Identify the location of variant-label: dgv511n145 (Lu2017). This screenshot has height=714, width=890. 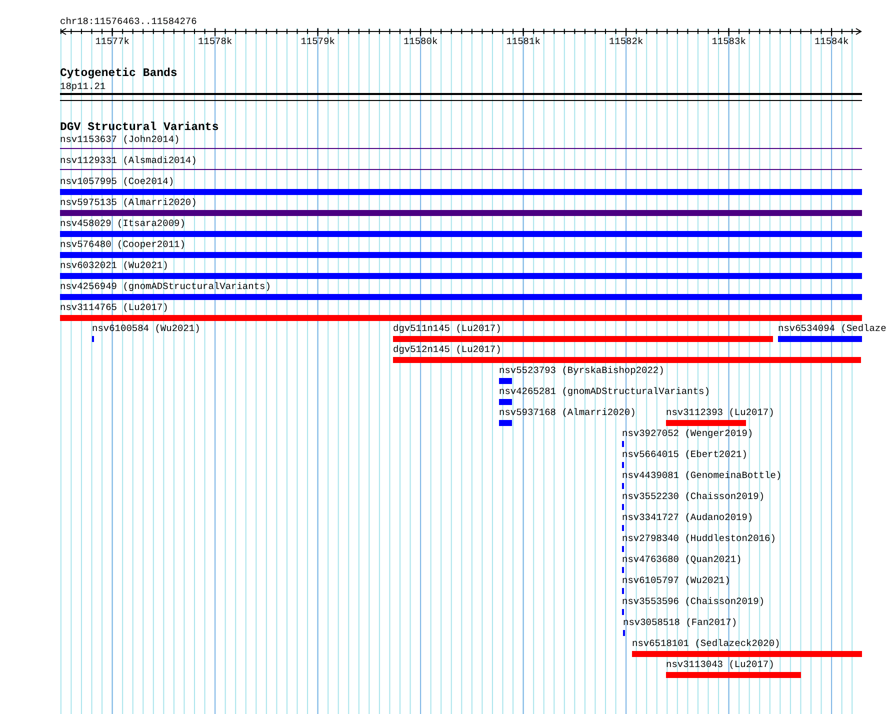
(447, 328).